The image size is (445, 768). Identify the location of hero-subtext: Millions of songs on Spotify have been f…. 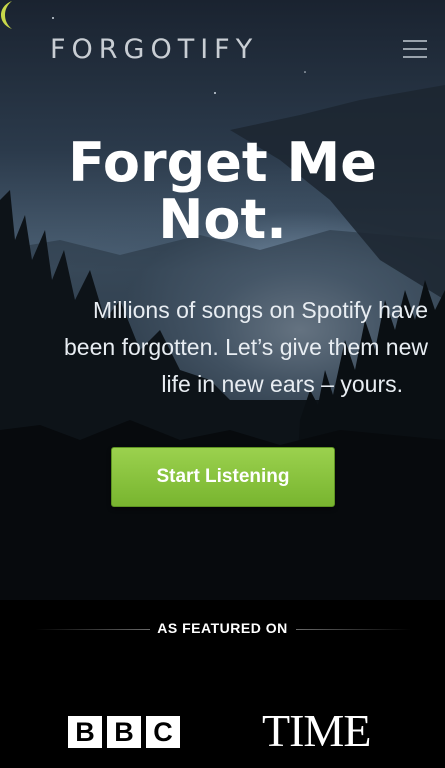
(223, 347).